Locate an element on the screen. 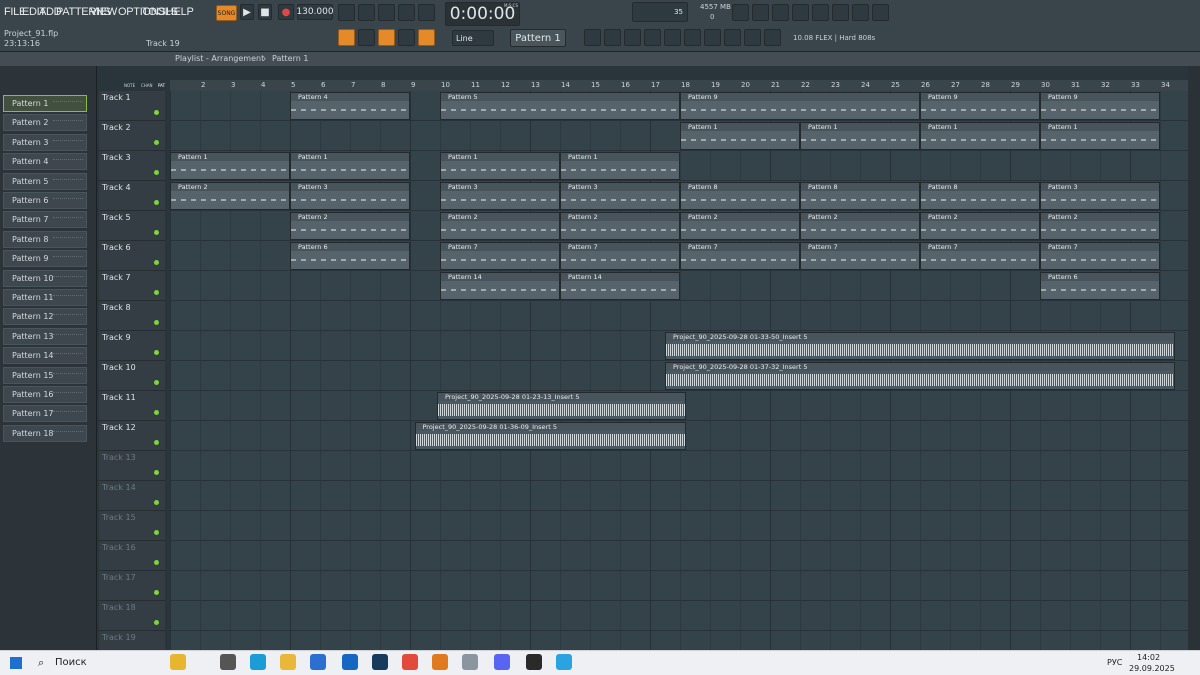 The image size is (1200, 675). start-button is located at coordinates (16, 663).